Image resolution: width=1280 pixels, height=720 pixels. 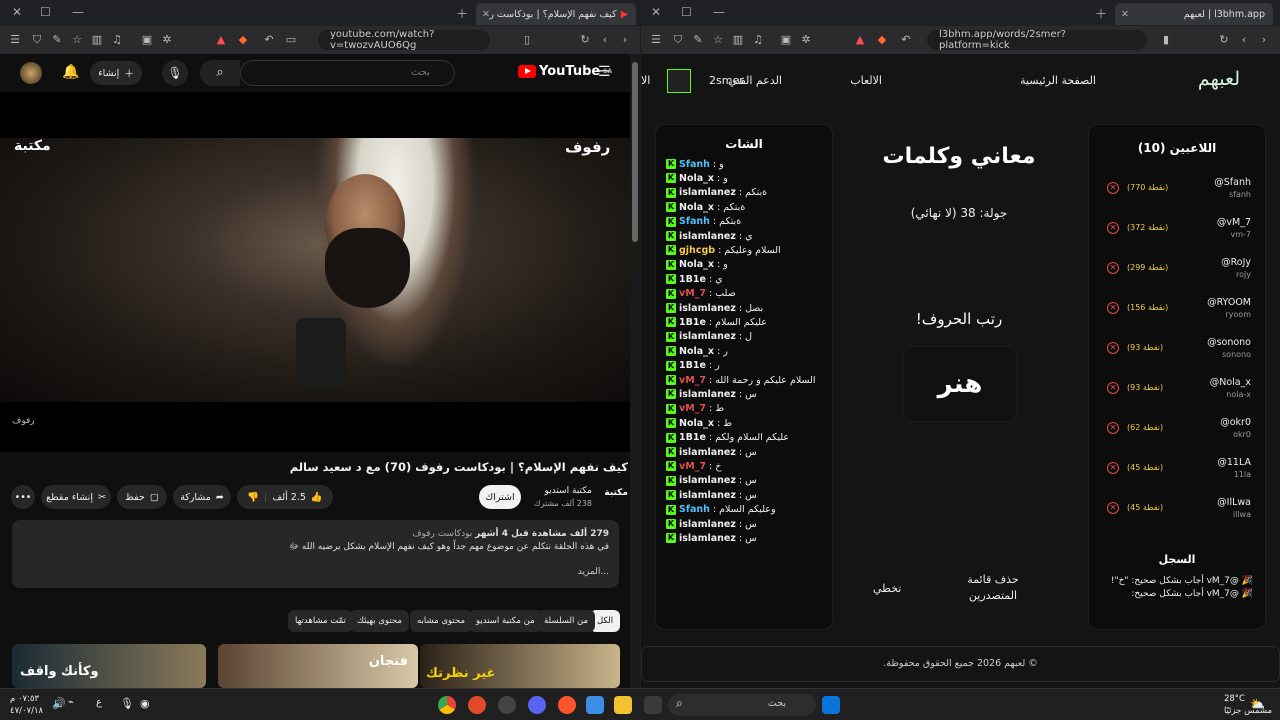 What do you see at coordinates (253, 497) in the screenshot?
I see `dislike-icon: 👎` at bounding box center [253, 497].